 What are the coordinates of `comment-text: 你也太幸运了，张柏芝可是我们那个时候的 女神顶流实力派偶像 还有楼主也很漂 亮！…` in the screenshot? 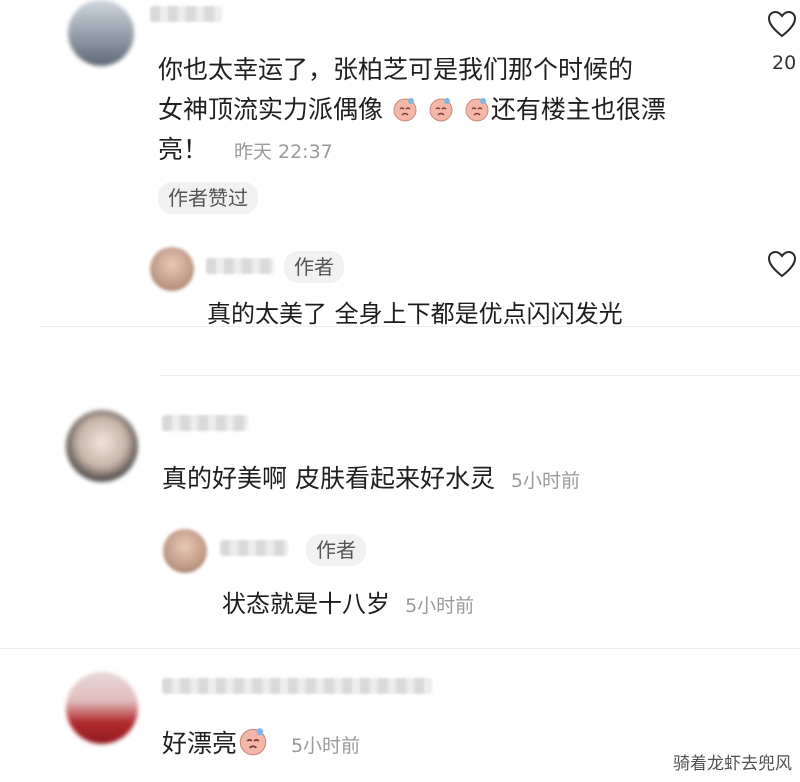 It's located at (412, 109).